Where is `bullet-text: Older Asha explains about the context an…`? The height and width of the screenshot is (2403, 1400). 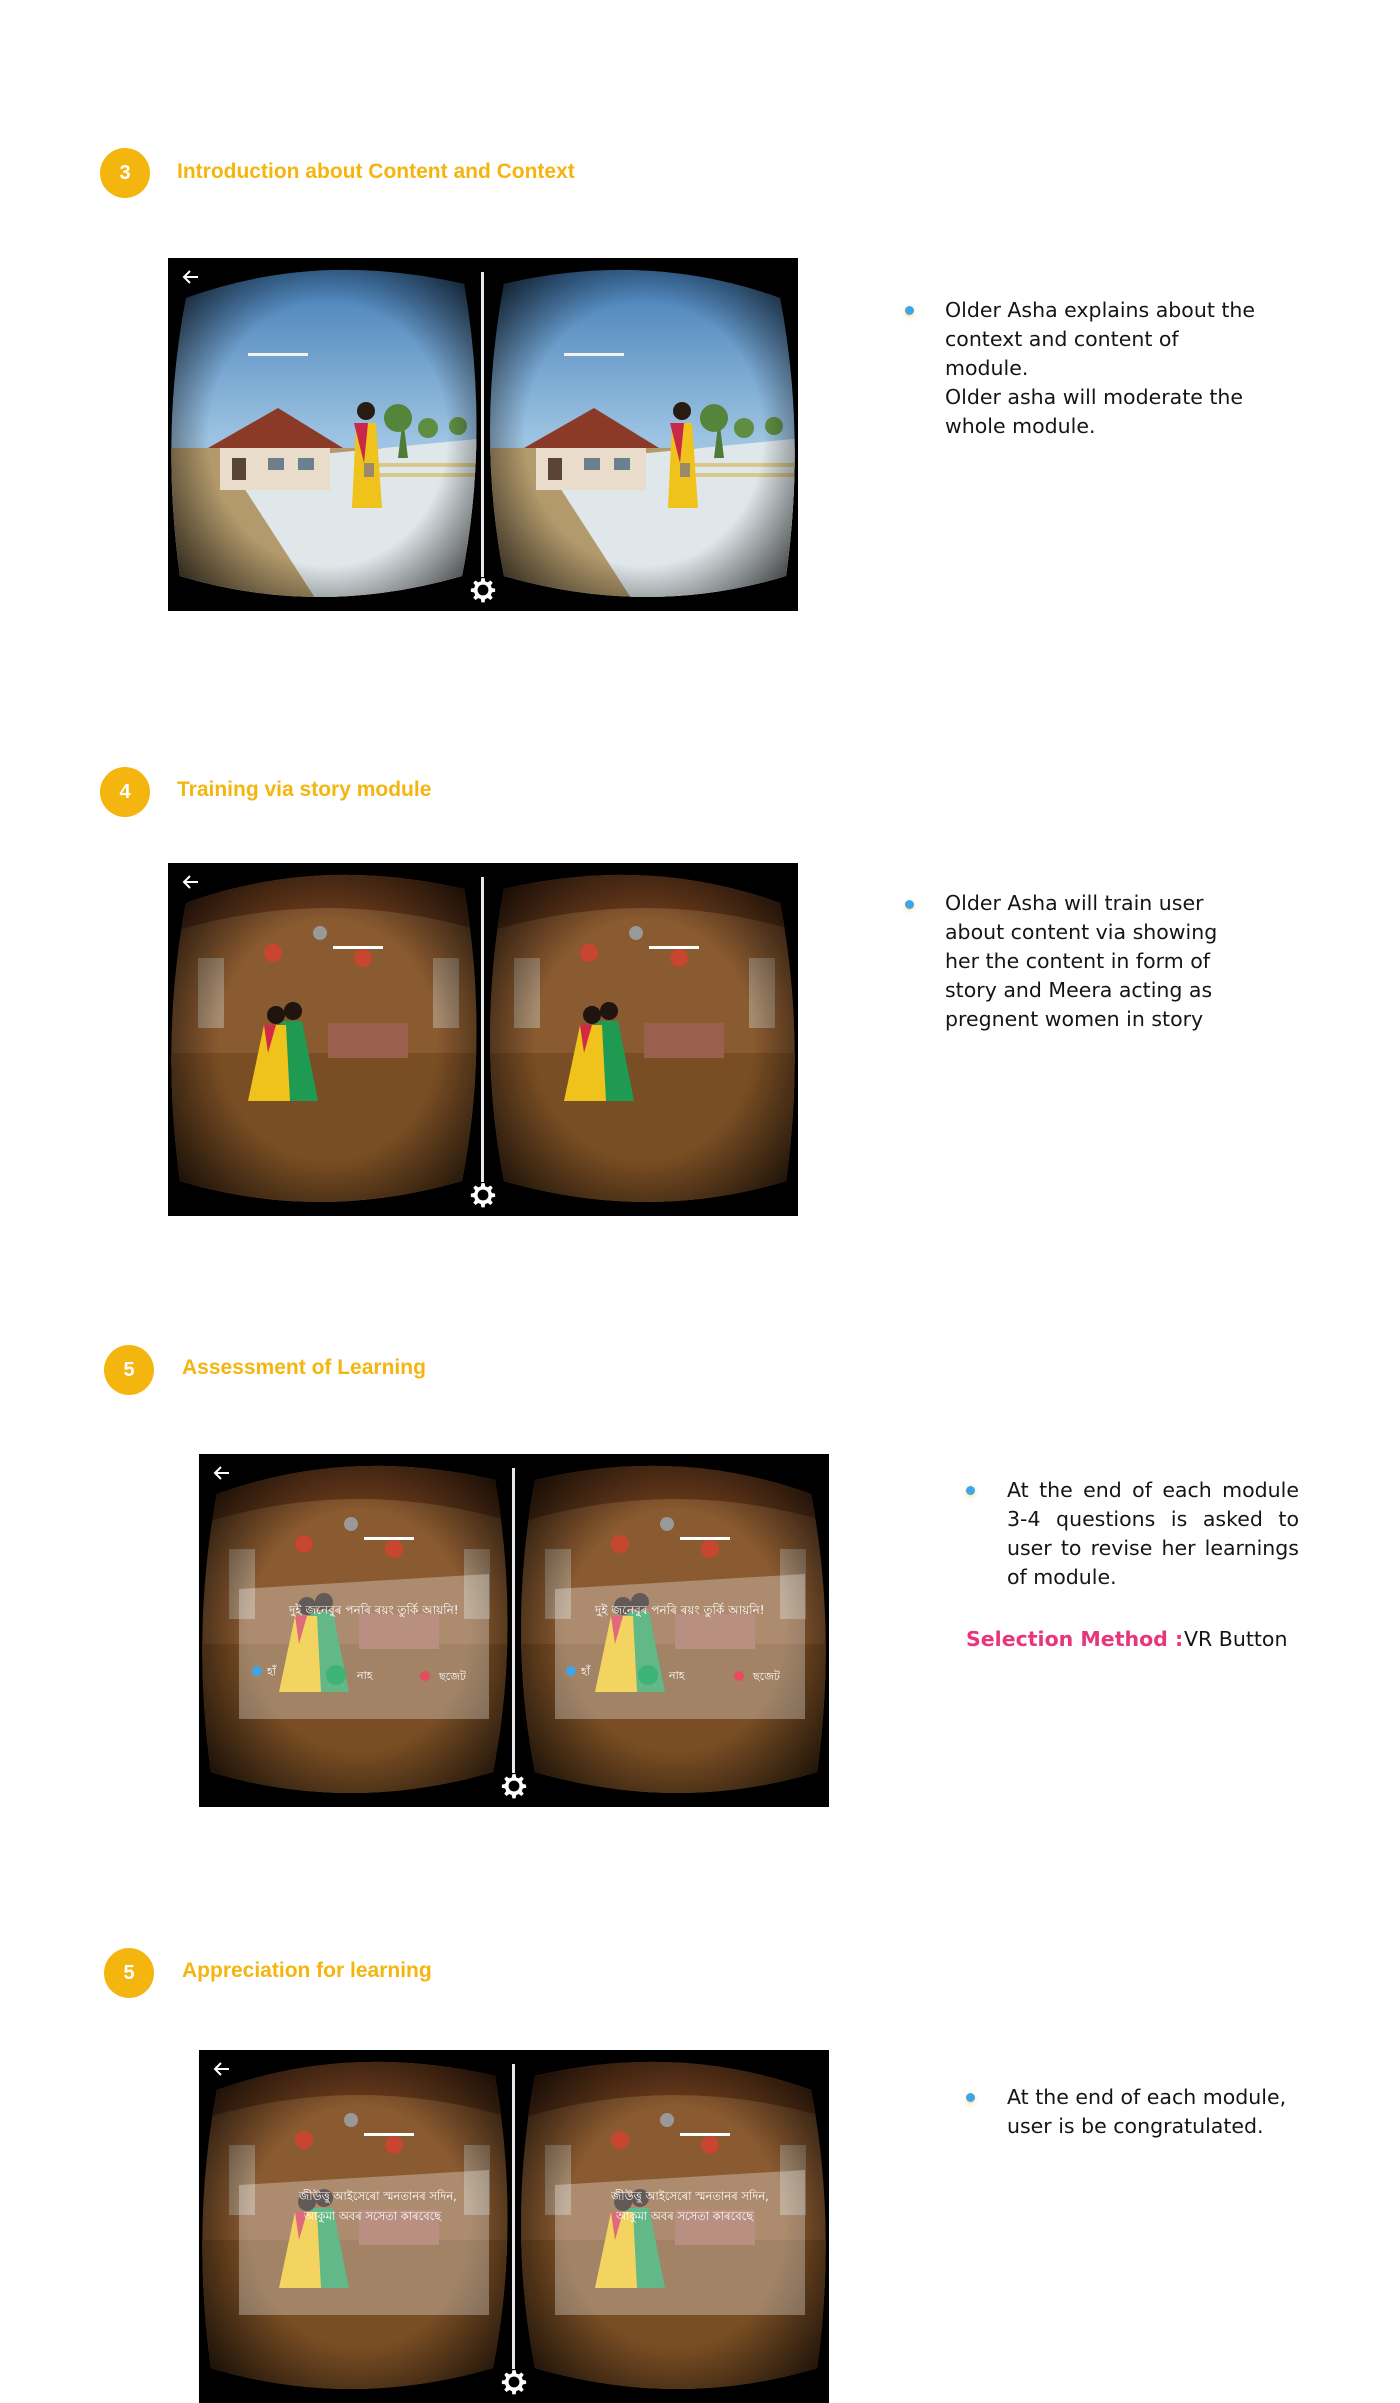
bullet-text: Older Asha explains about the context an… is located at coordinates (1105, 368).